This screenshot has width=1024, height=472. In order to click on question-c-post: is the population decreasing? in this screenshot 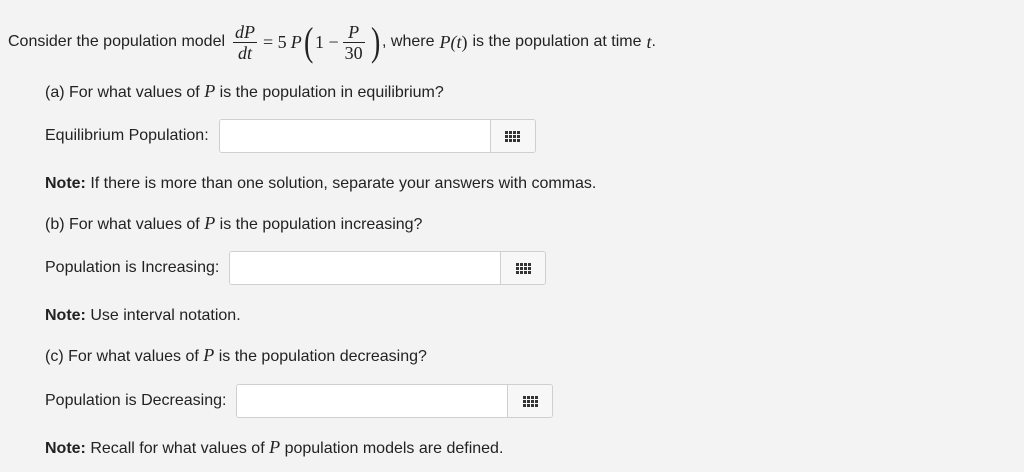, I will do `click(322, 356)`.